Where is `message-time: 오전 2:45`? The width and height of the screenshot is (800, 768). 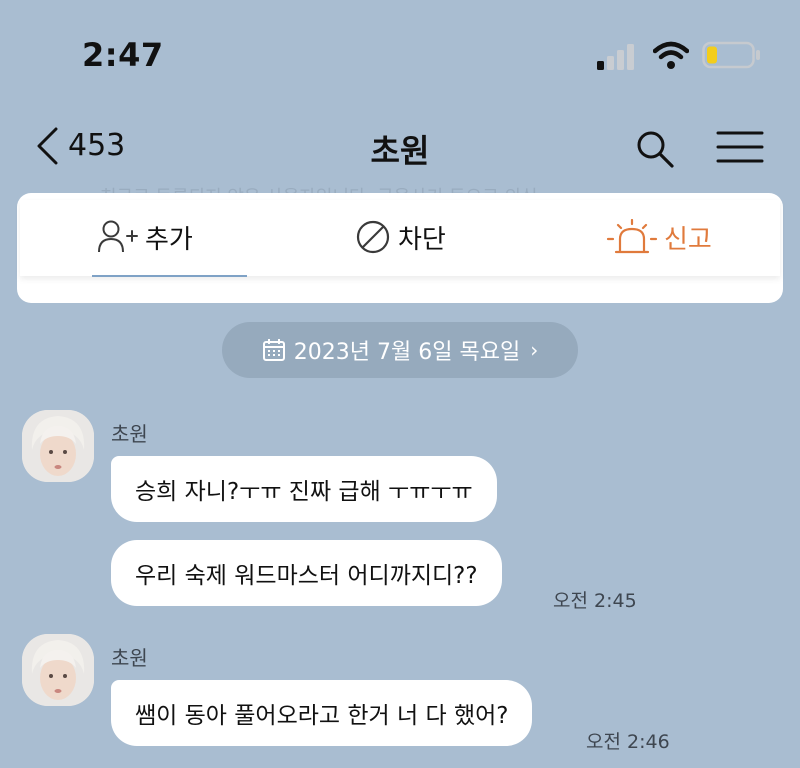
message-time: 오전 2:45 is located at coordinates (595, 601).